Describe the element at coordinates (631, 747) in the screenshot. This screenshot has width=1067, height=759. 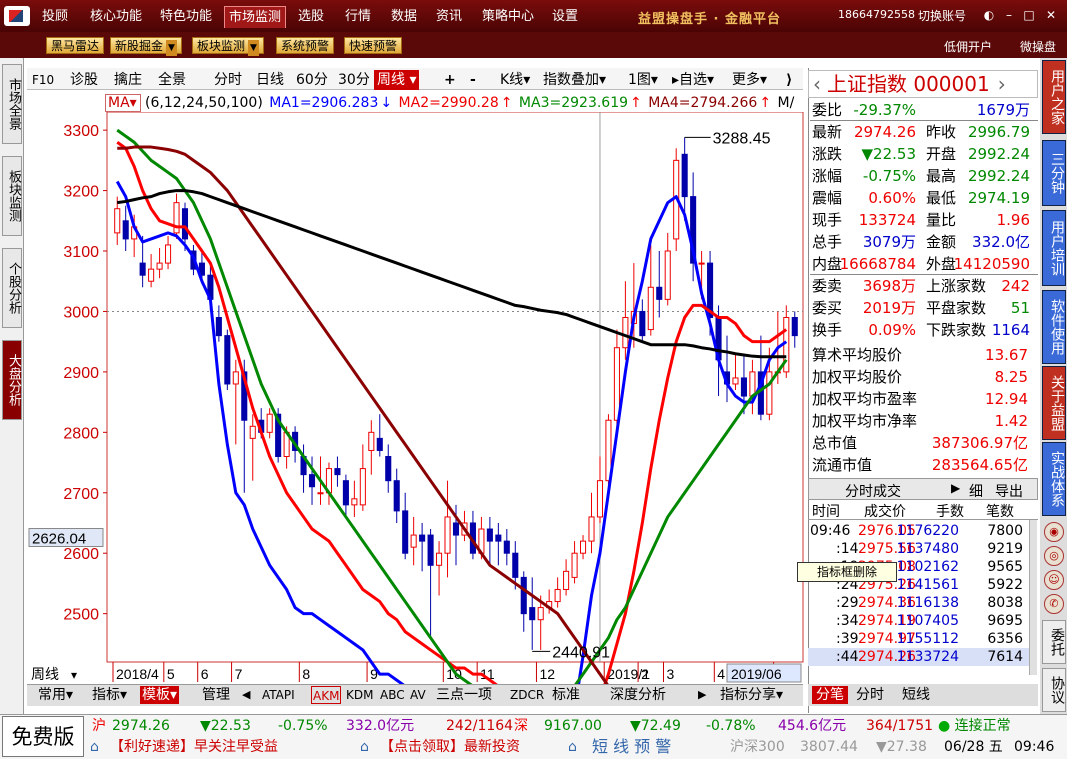
I see `short-alert-text: 短 线 预 警` at that location.